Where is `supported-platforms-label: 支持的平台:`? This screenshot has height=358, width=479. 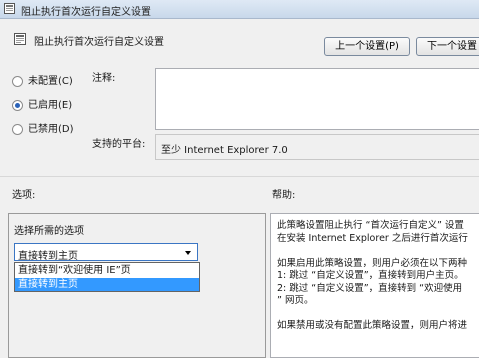 supported-platforms-label: 支持的平台: is located at coordinates (119, 144).